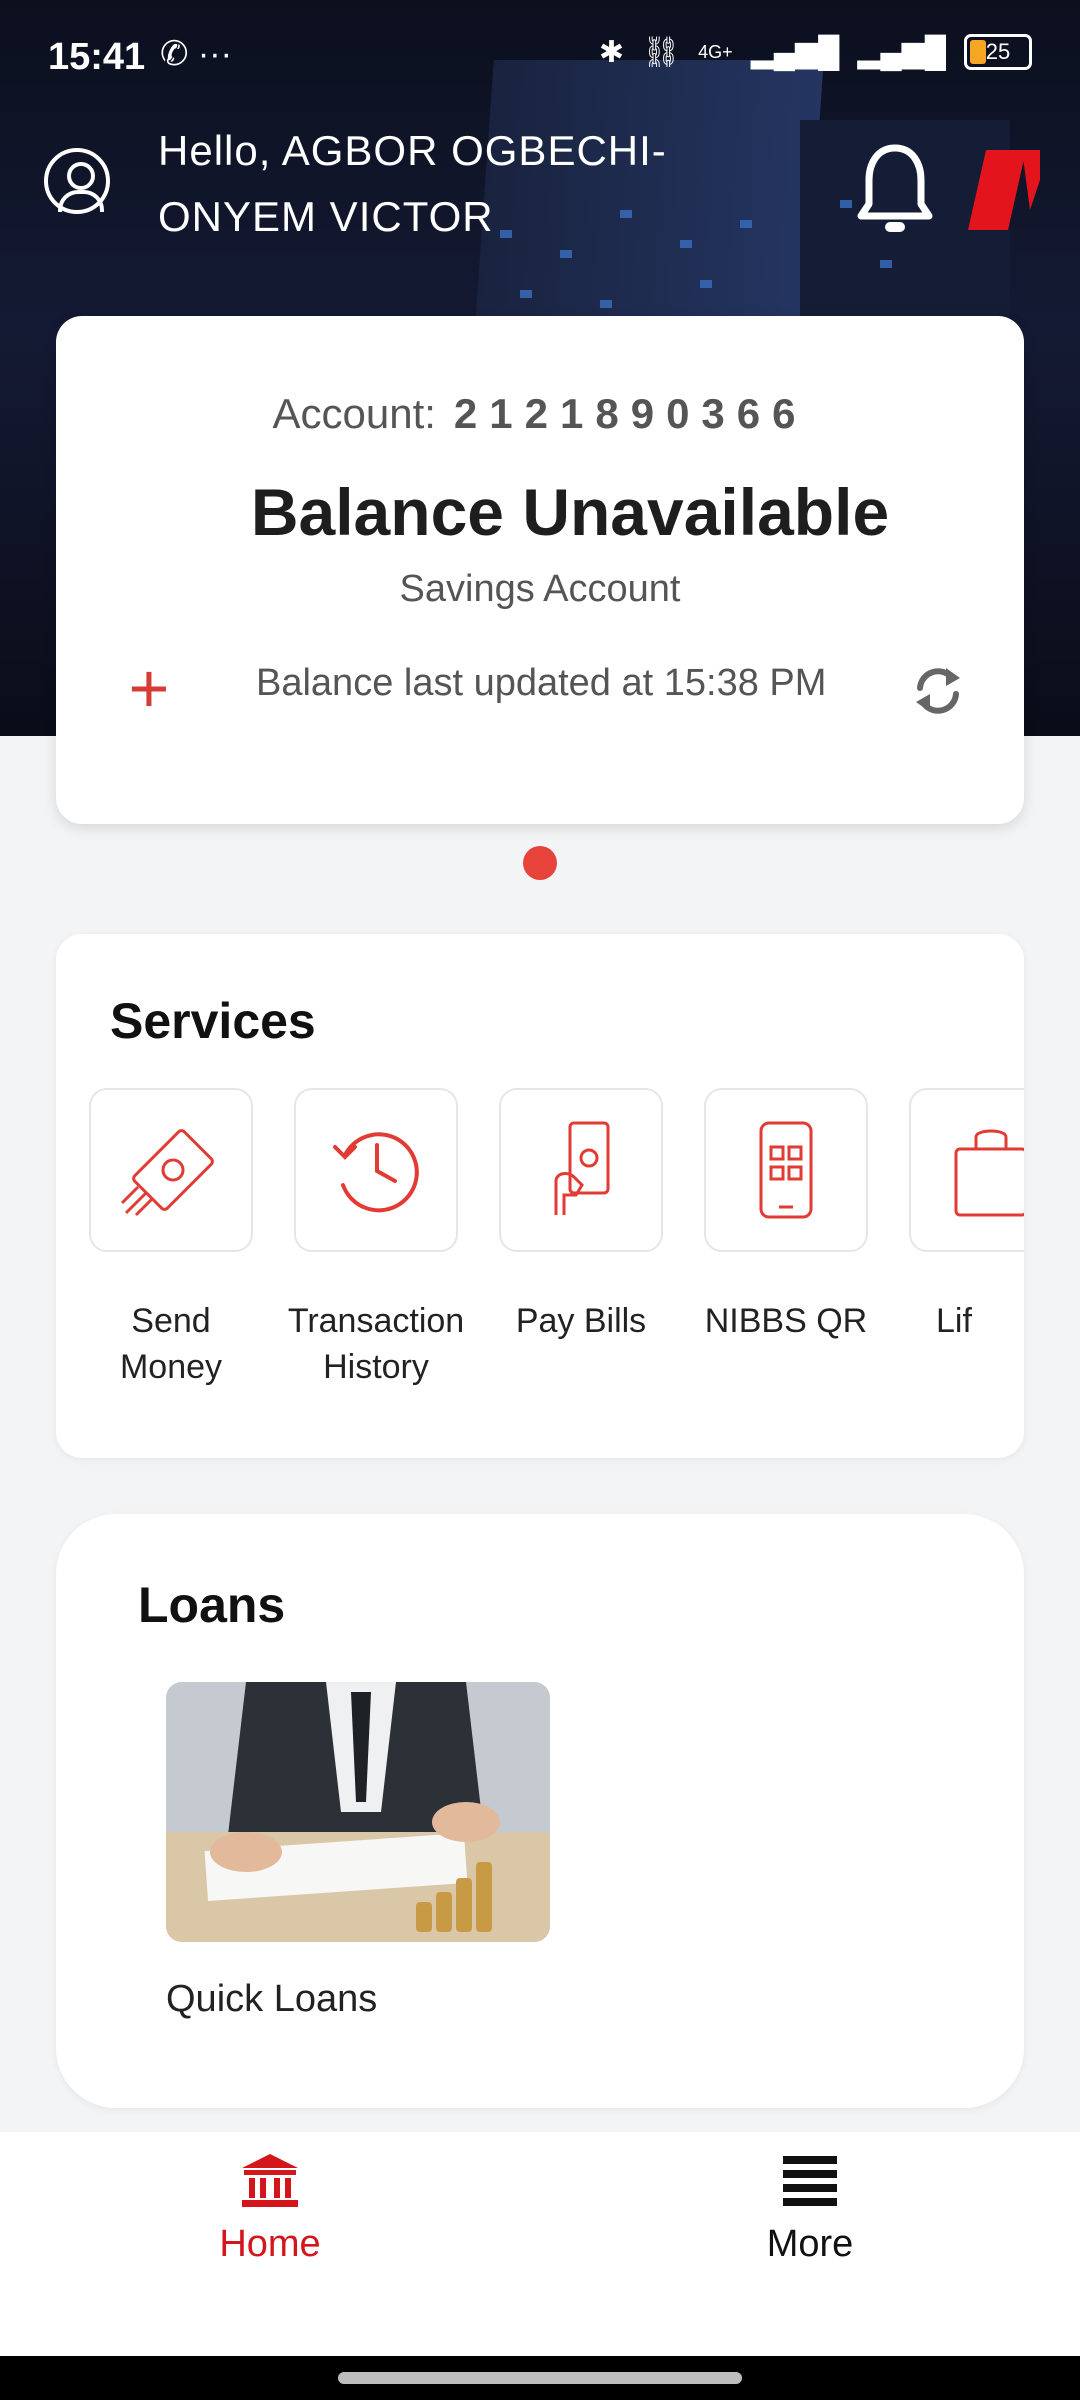 This screenshot has width=1080, height=2400. I want to click on greeting-text: Hello, AGBOR OGBECHI-ONYEM VICTOR, so click(412, 183).